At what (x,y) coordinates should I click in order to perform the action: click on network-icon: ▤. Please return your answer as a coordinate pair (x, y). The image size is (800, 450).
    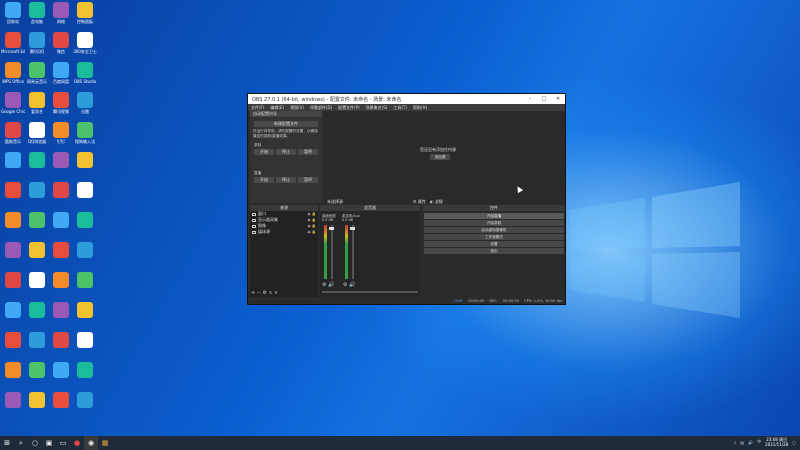
    Looking at the image, I should click on (742, 442).